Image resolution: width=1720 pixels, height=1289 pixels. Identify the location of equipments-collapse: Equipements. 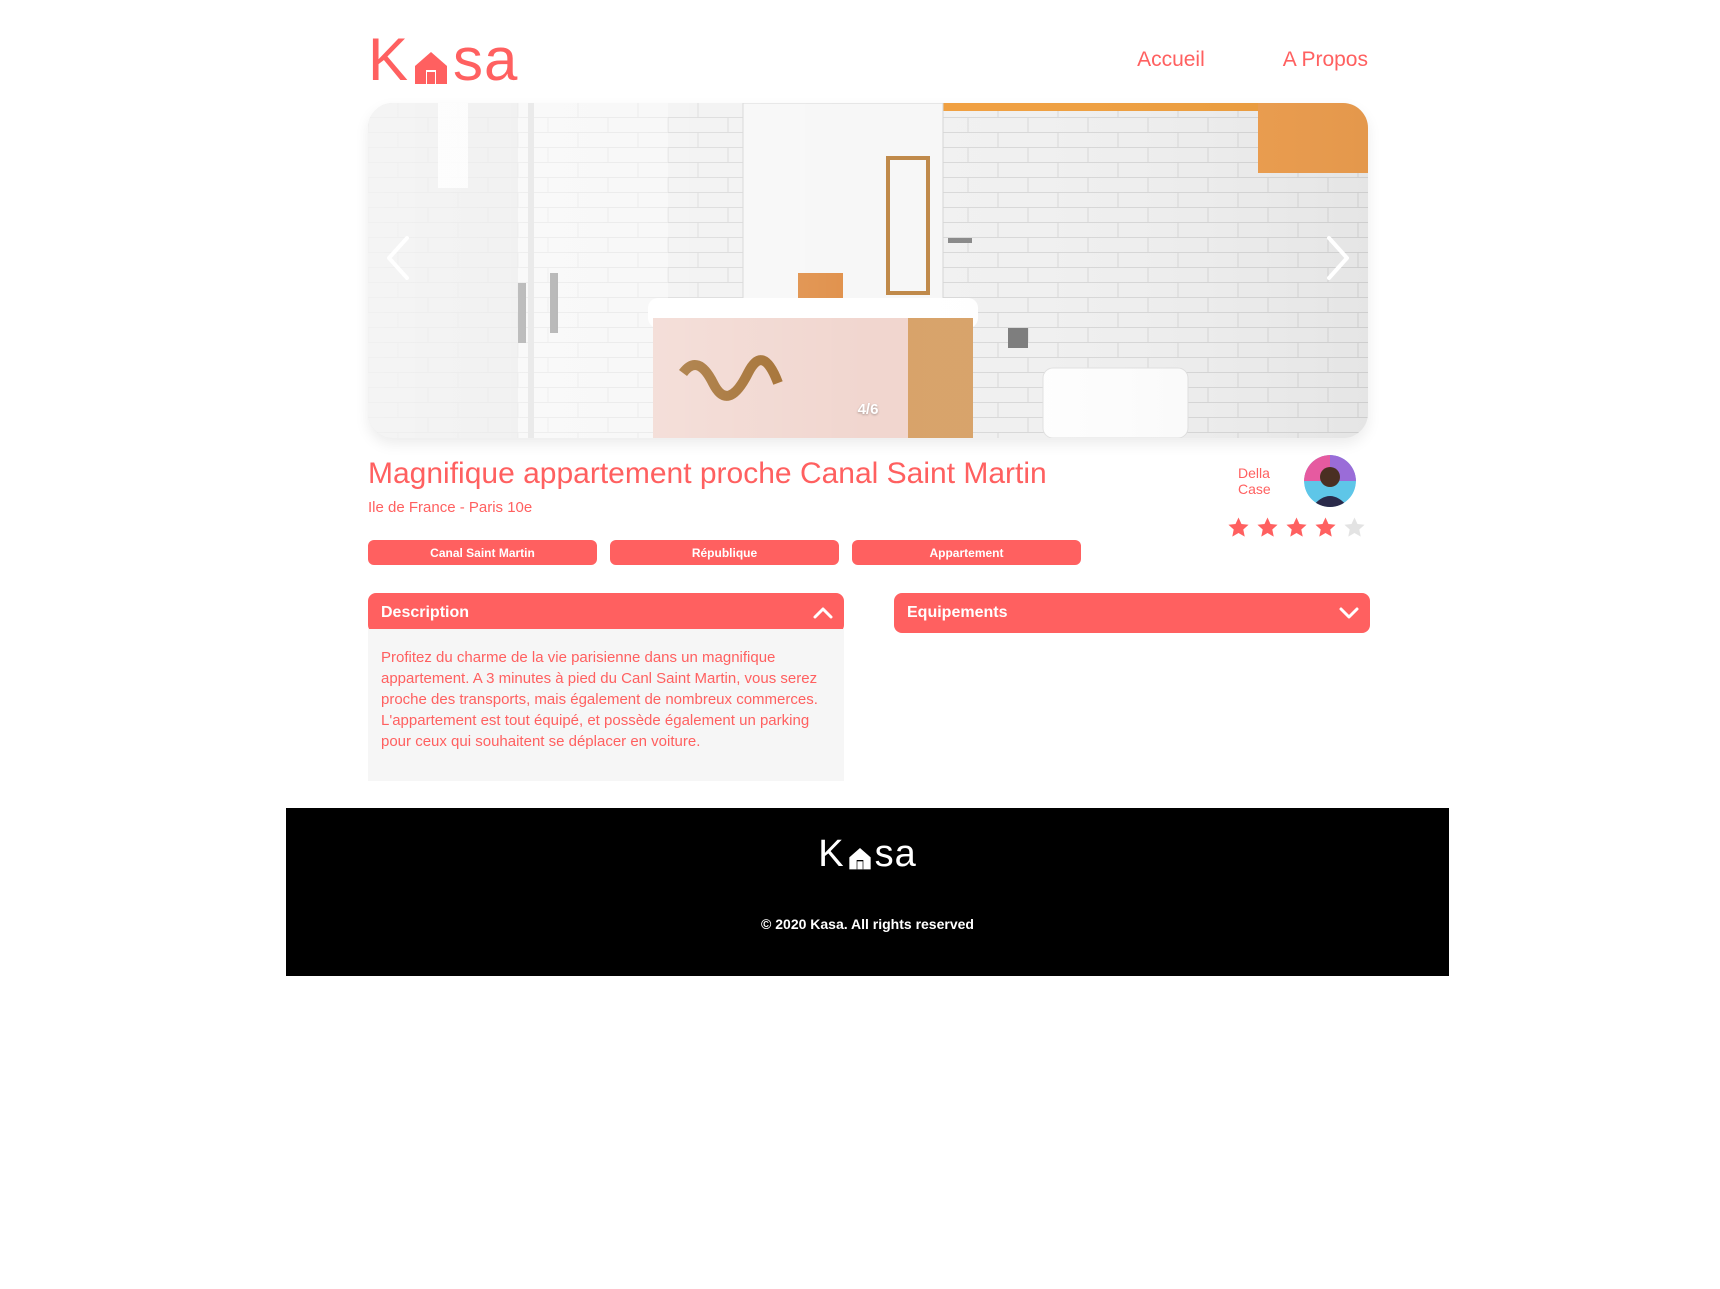
(1132, 613).